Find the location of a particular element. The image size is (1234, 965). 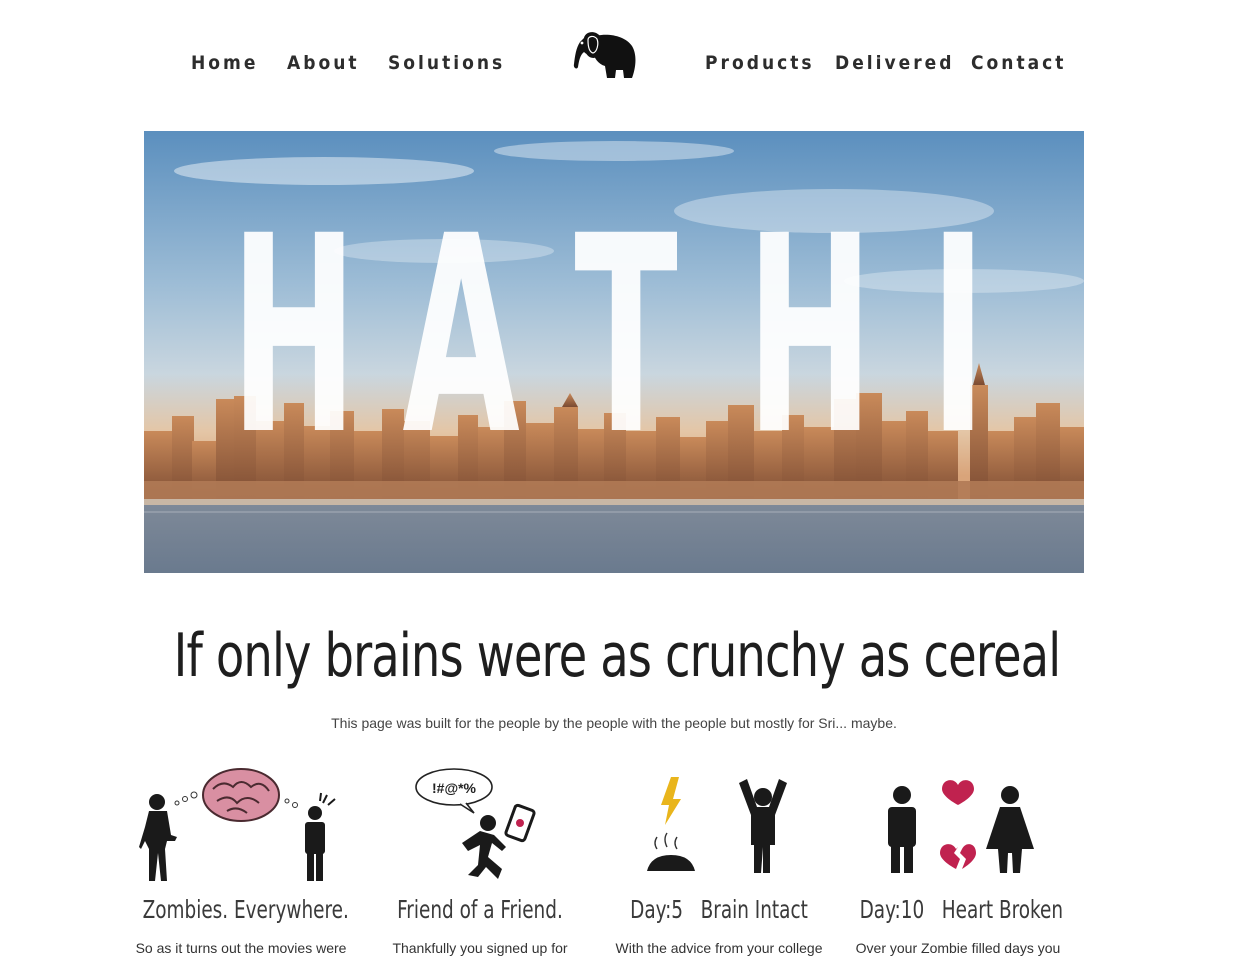

heart-icon is located at coordinates (958, 792).